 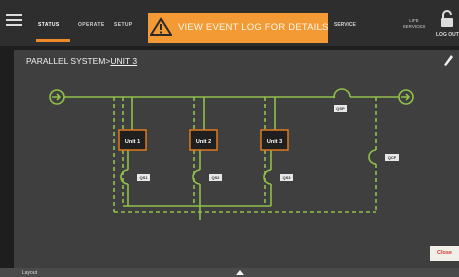 I want to click on svg-text: QS3, so click(x=286, y=177).